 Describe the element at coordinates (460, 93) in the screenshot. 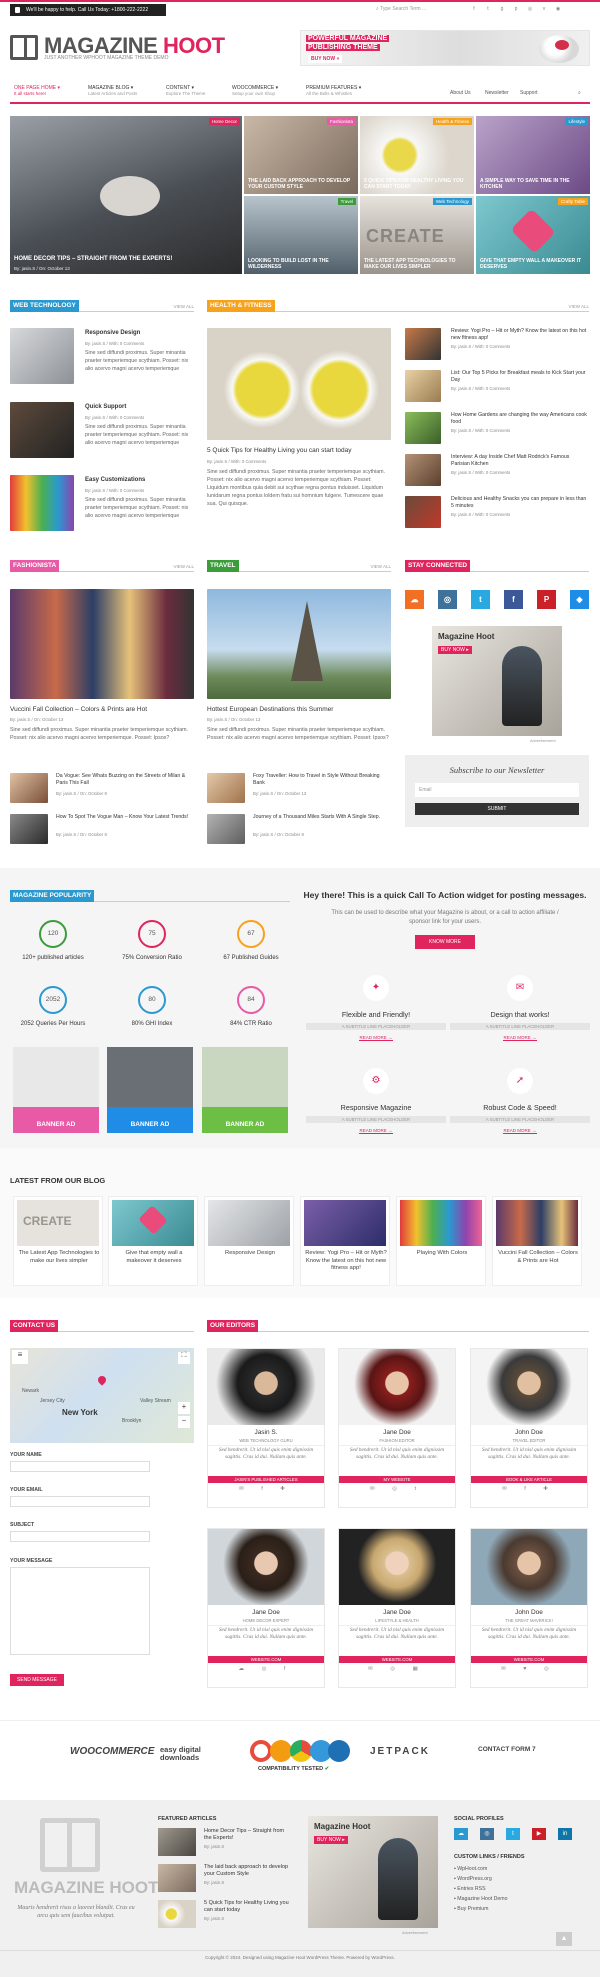

I see `nav-link-about: About Us` at that location.